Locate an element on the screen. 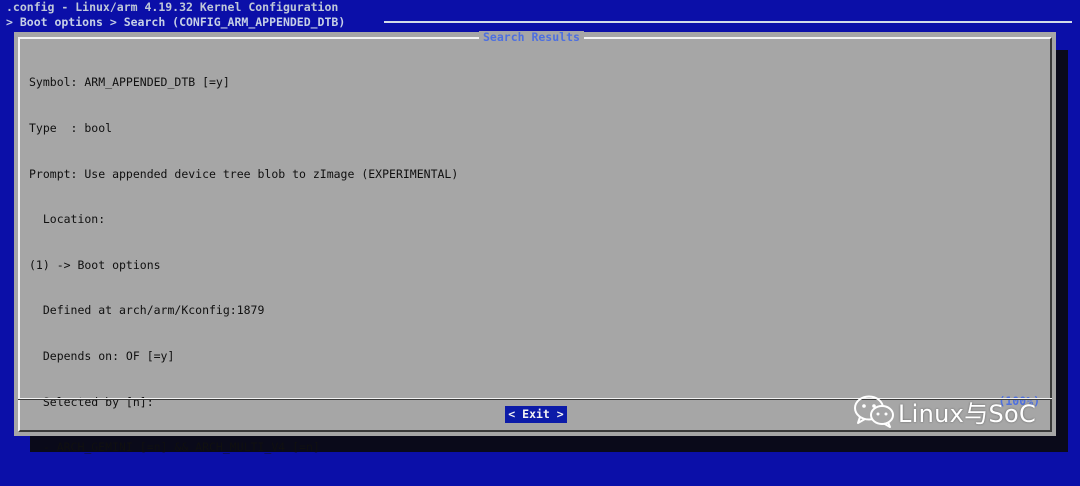  watermark: Linux与SoC is located at coordinates (944, 411).